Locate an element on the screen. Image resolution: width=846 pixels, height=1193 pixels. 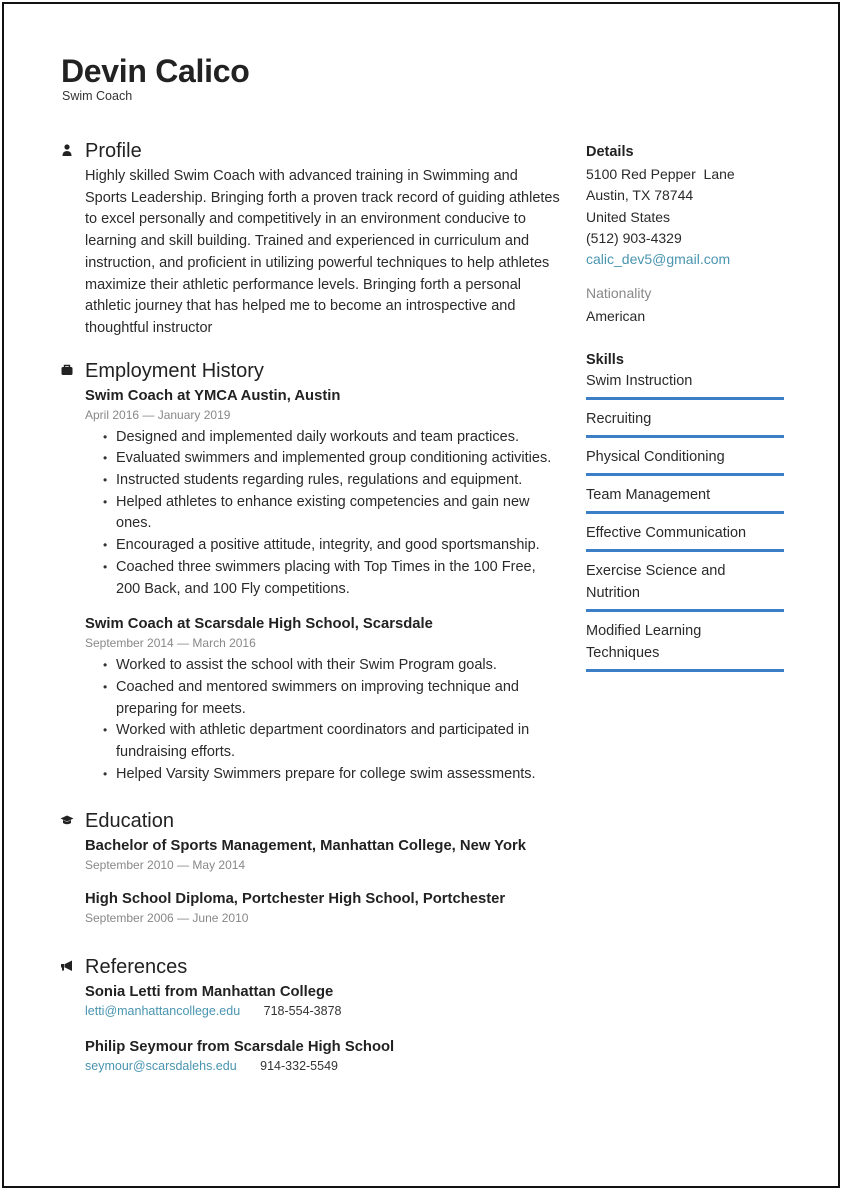
skill-item: Exercise Science and Nutrition is located at coordinates (685, 586).